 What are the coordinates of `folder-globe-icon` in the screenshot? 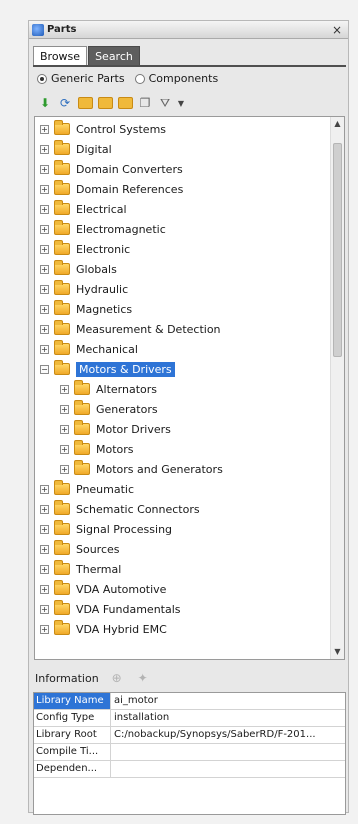 It's located at (125, 103).